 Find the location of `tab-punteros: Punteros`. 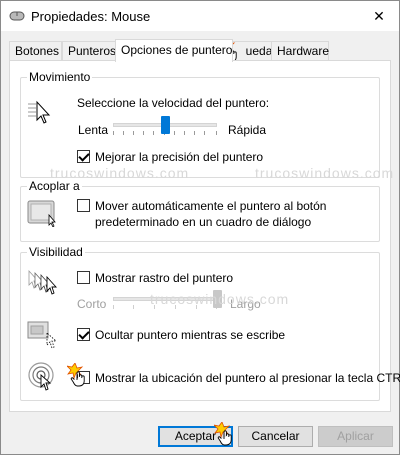

tab-punteros: Punteros is located at coordinates (89, 51).